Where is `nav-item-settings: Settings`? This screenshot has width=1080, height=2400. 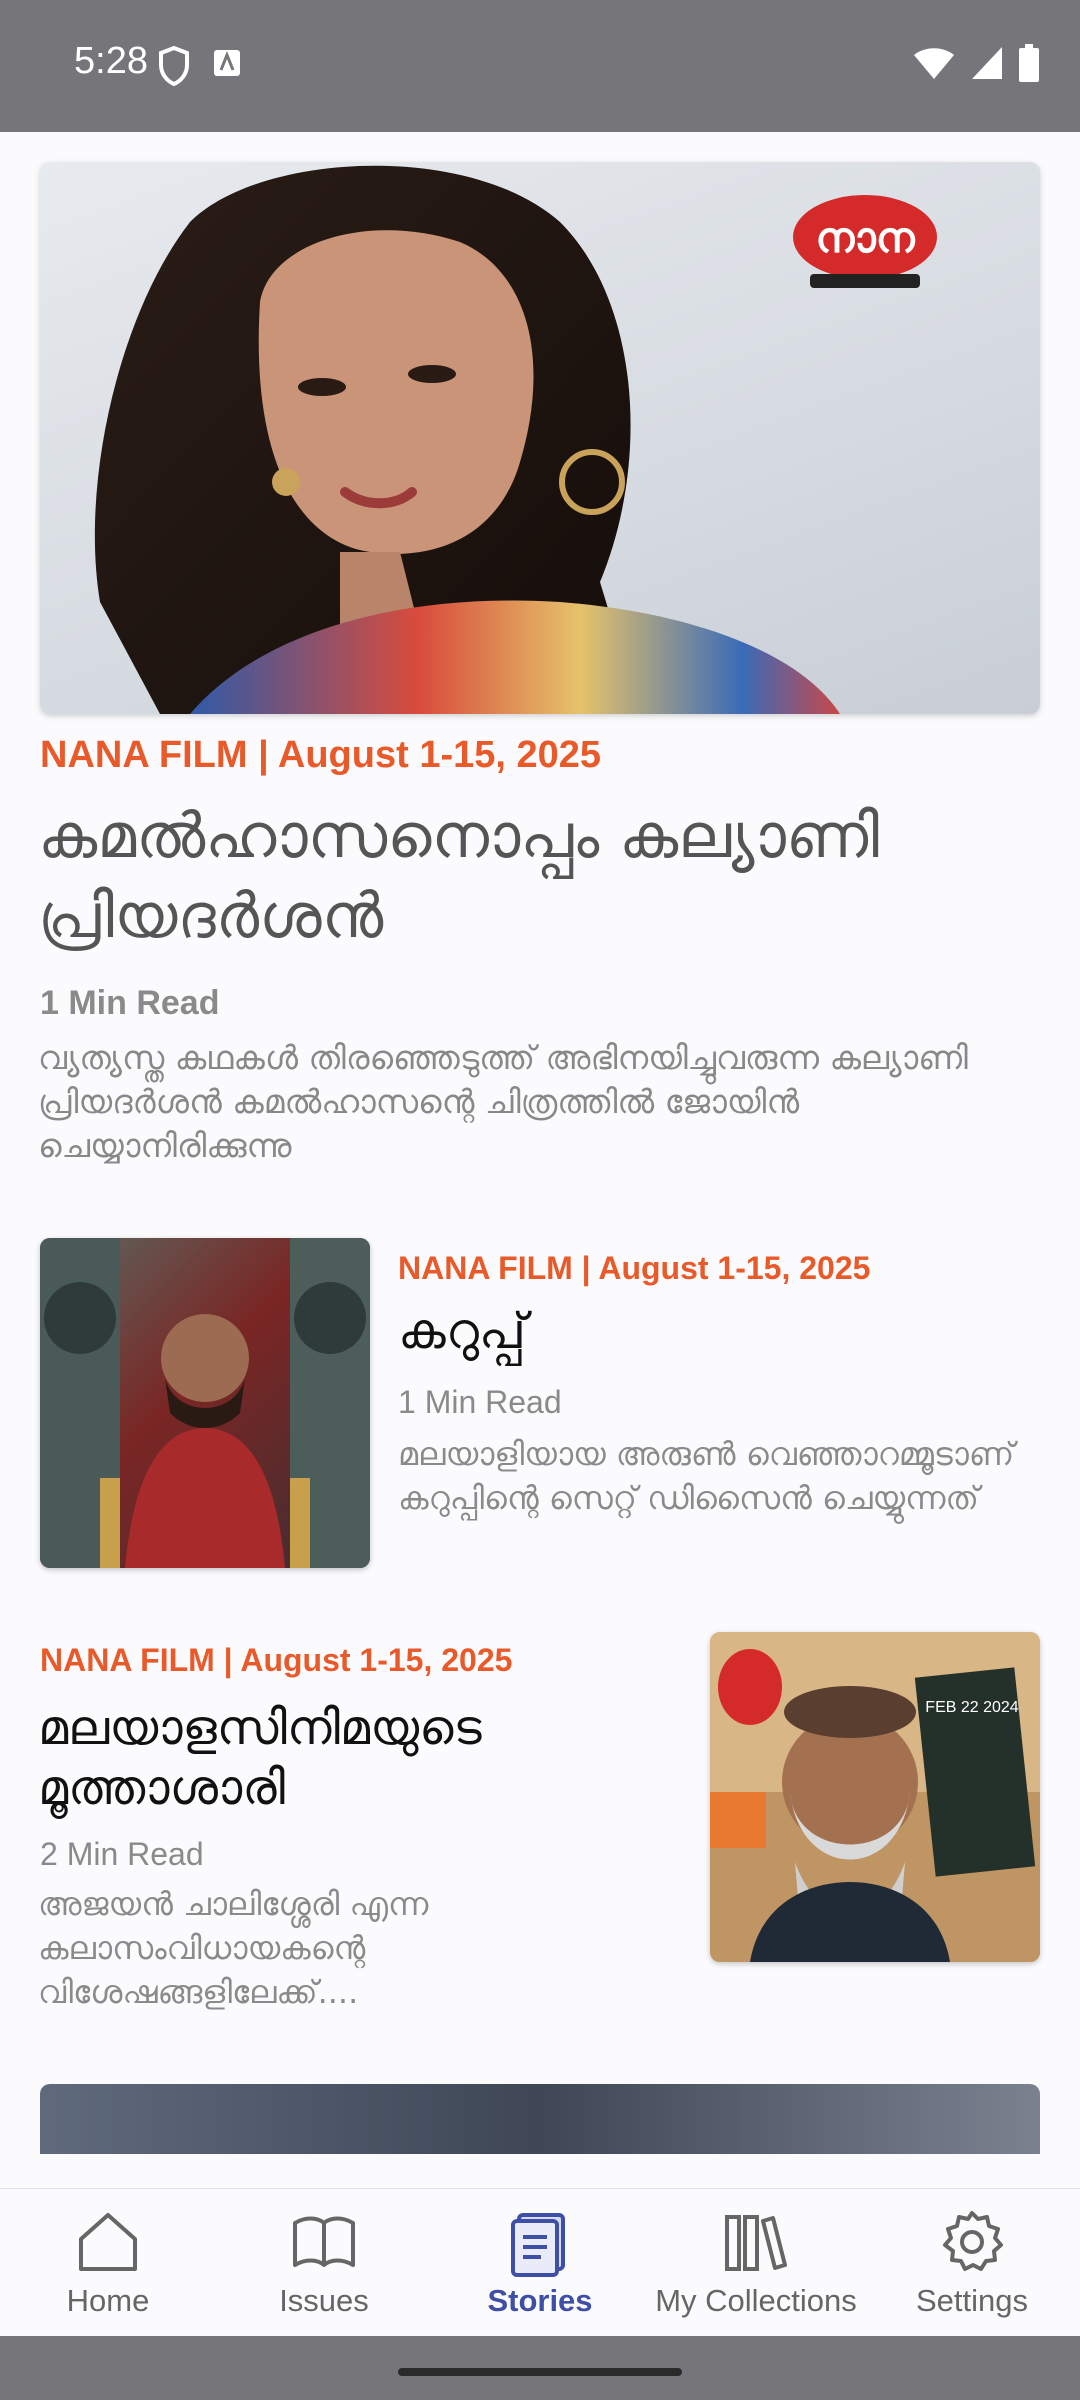 nav-item-settings: Settings is located at coordinates (972, 2262).